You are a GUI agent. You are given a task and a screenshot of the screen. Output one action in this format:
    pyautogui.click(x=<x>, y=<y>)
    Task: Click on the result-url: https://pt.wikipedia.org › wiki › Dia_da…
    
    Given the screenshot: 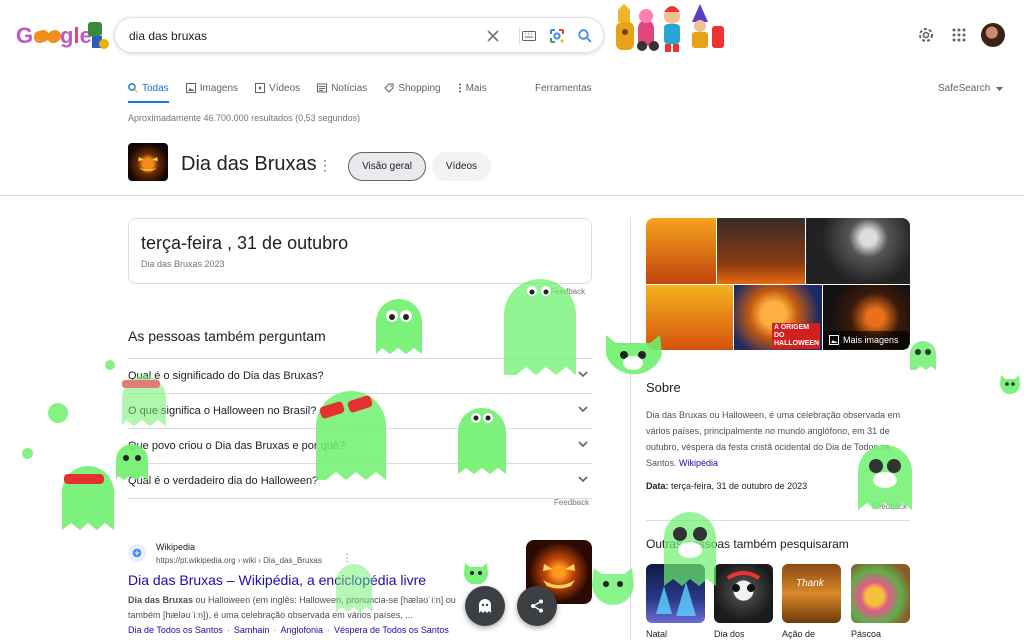 What is the action you would take?
    pyautogui.click(x=239, y=560)
    